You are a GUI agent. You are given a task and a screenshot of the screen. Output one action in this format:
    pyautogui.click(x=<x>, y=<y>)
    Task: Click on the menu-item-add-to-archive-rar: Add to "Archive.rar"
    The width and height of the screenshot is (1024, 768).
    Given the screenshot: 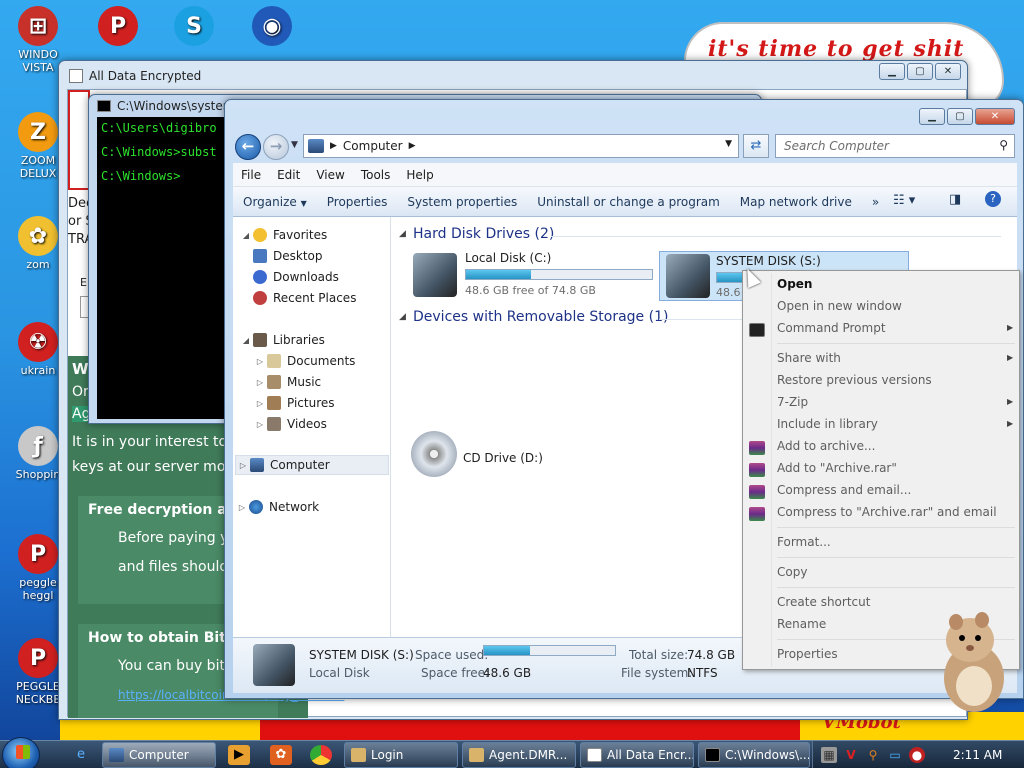 What is the action you would take?
    pyautogui.click(x=837, y=468)
    